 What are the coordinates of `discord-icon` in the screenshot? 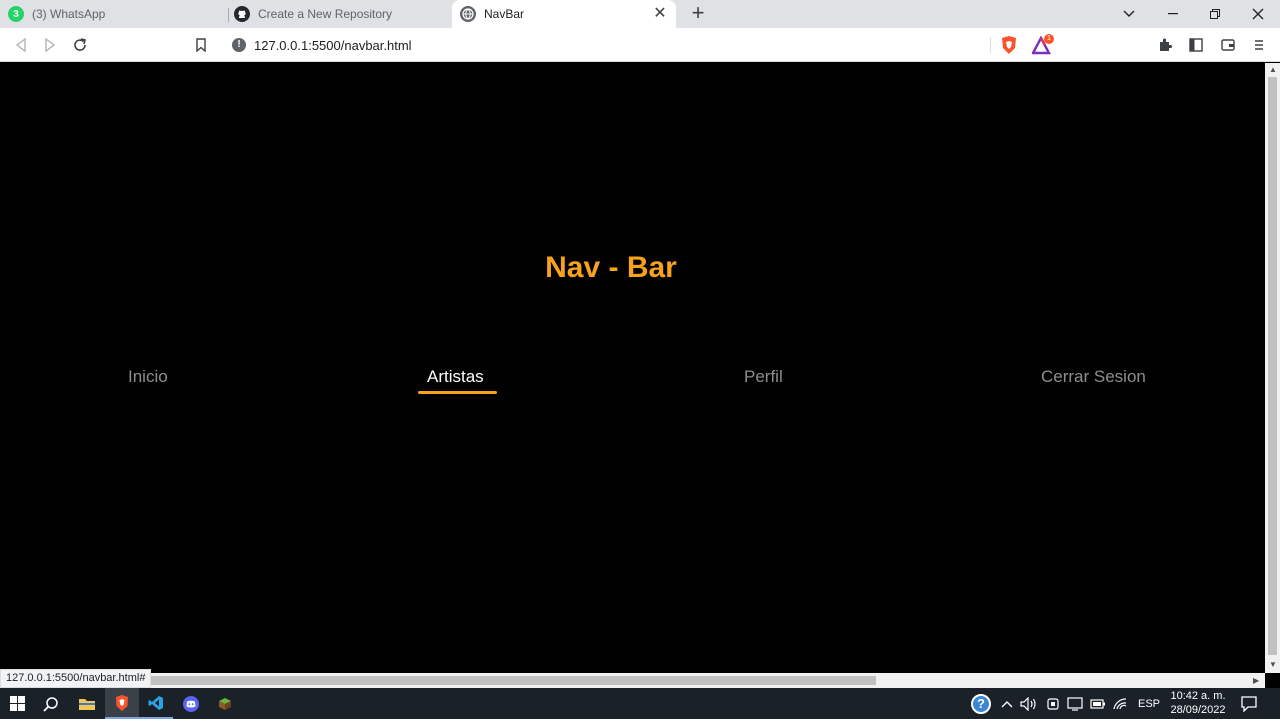 It's located at (191, 703).